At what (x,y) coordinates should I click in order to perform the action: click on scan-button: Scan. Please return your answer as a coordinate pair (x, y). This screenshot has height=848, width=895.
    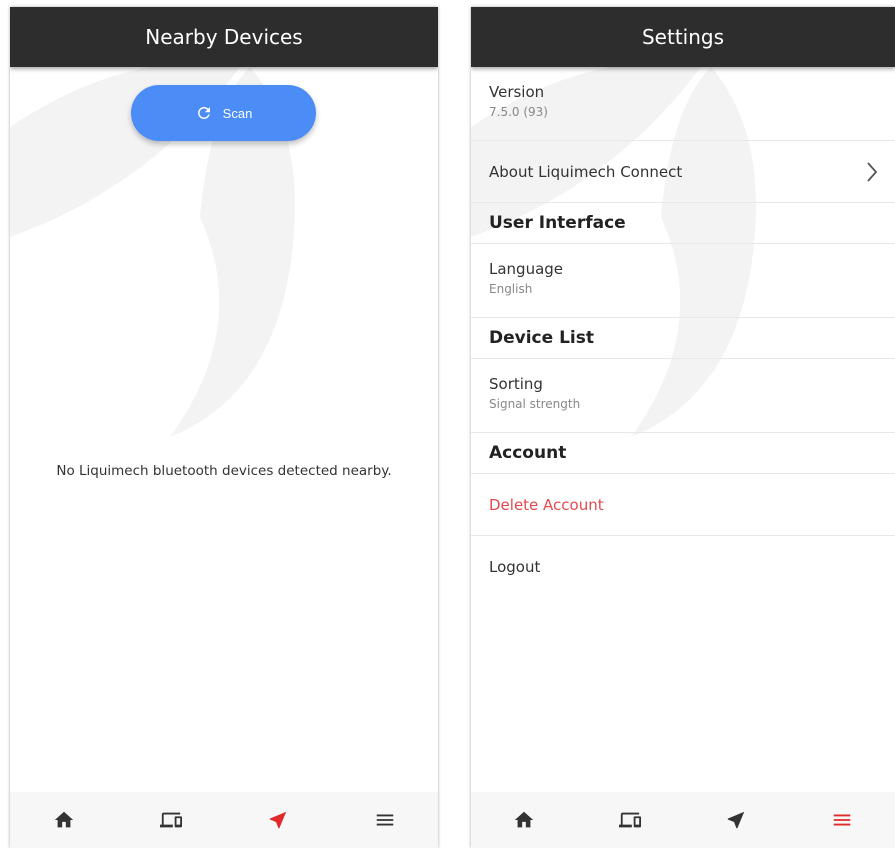
    Looking at the image, I should click on (223, 113).